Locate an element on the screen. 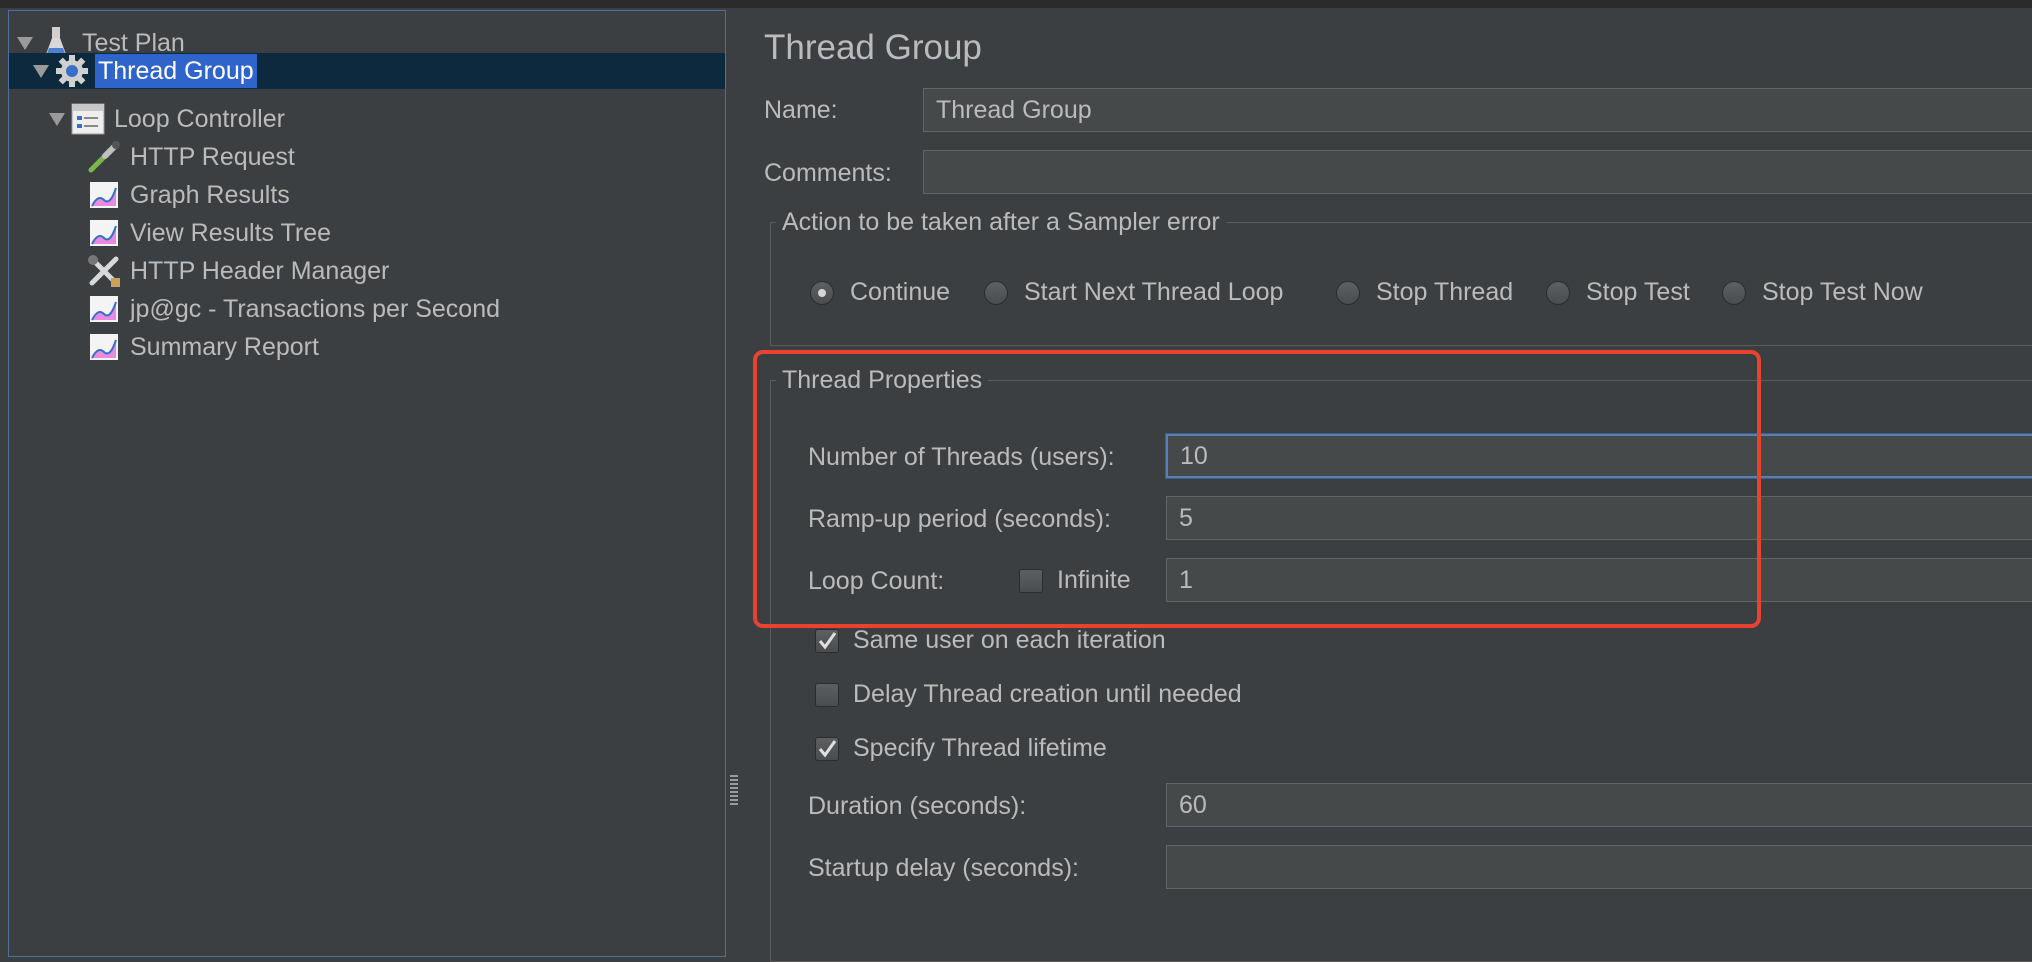 The image size is (2032, 962). same-user-checkbox: Same user on each iteration is located at coordinates (990, 640).